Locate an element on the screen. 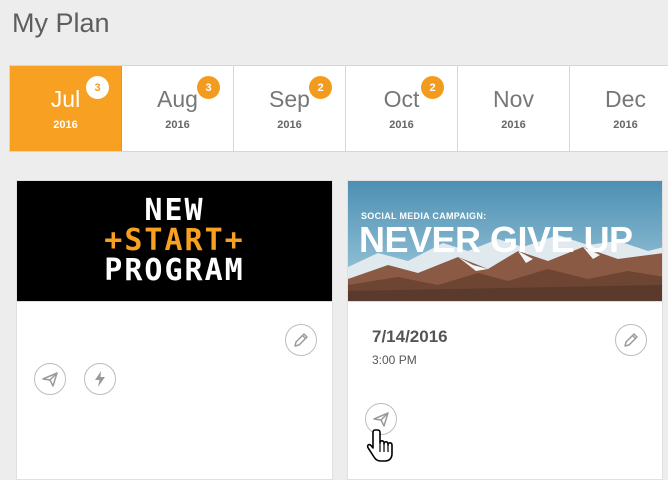 The image size is (668, 480). month-tab-dec: Dec 2016 is located at coordinates (619, 108).